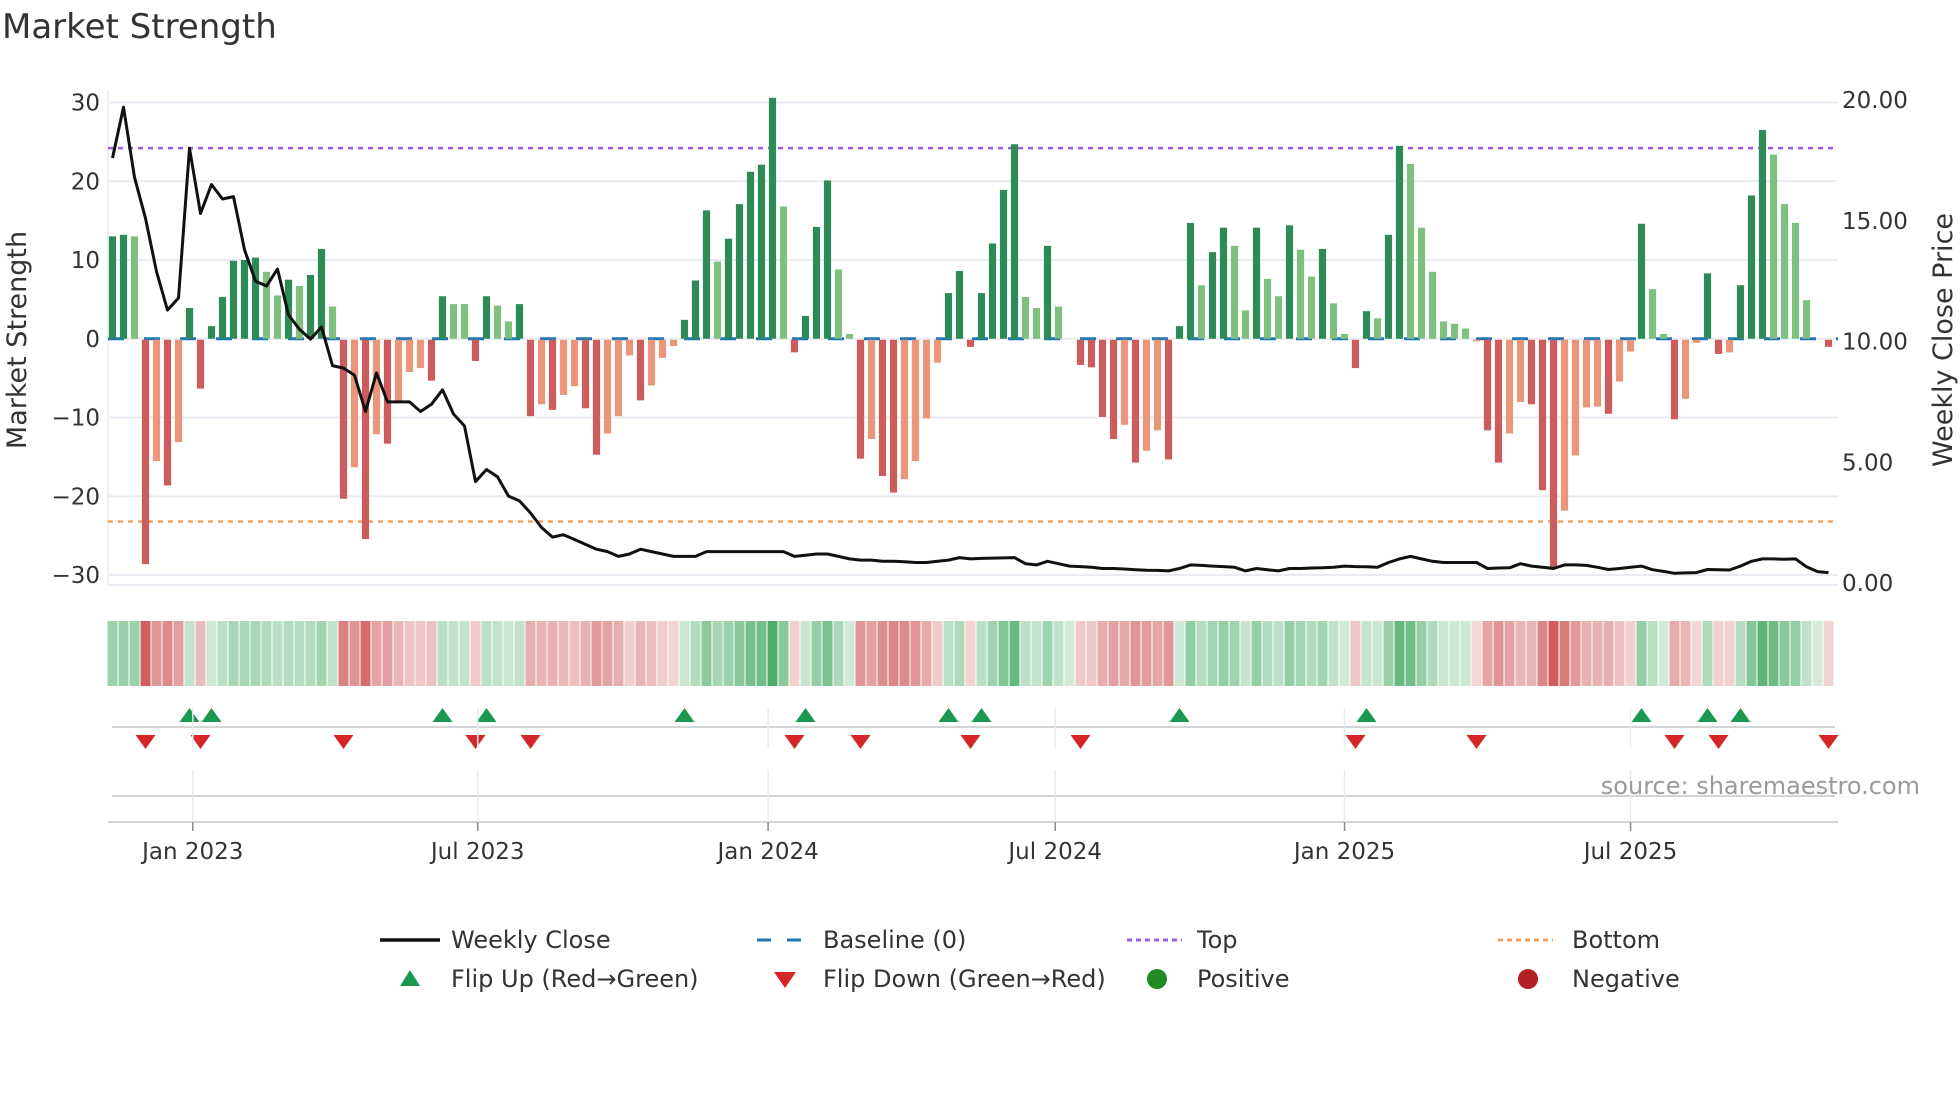 This screenshot has height=1106, width=1960. Describe the element at coordinates (575, 979) in the screenshot. I see `legend-label: Flip Up (Red→Green)` at that location.